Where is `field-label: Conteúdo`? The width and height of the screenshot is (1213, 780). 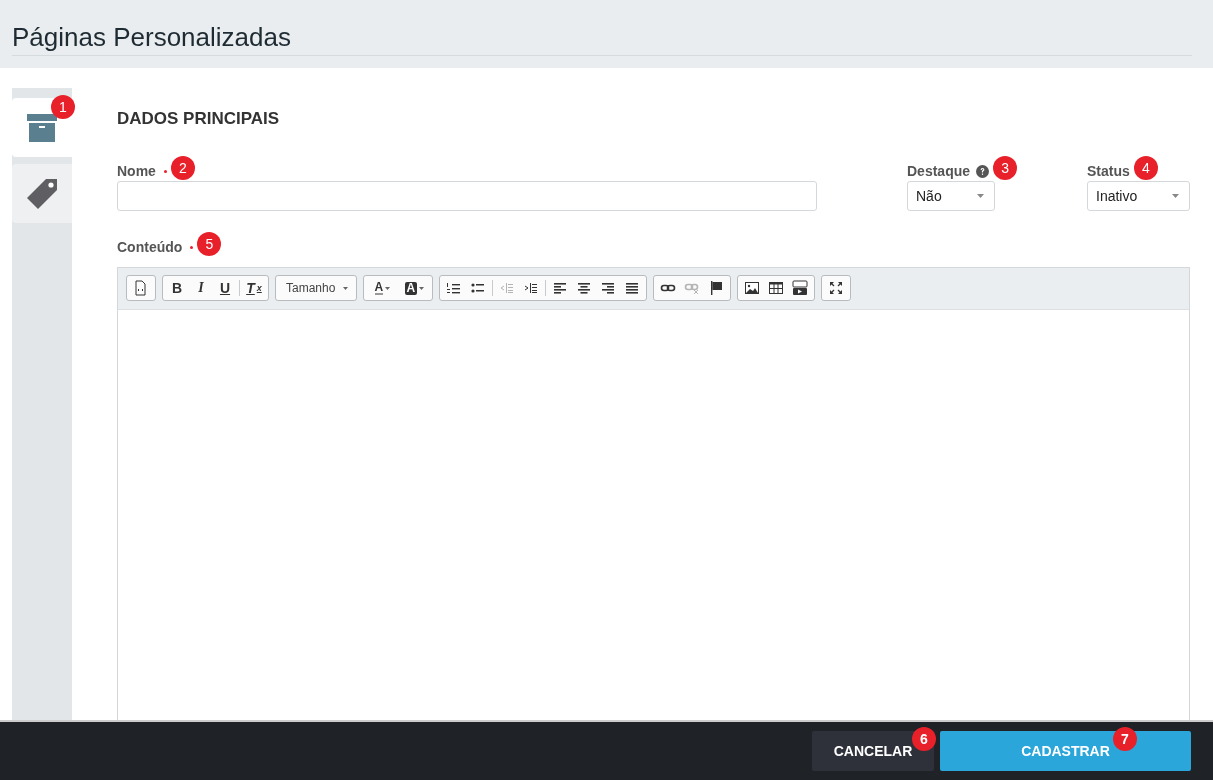 field-label: Conteúdo is located at coordinates (150, 247).